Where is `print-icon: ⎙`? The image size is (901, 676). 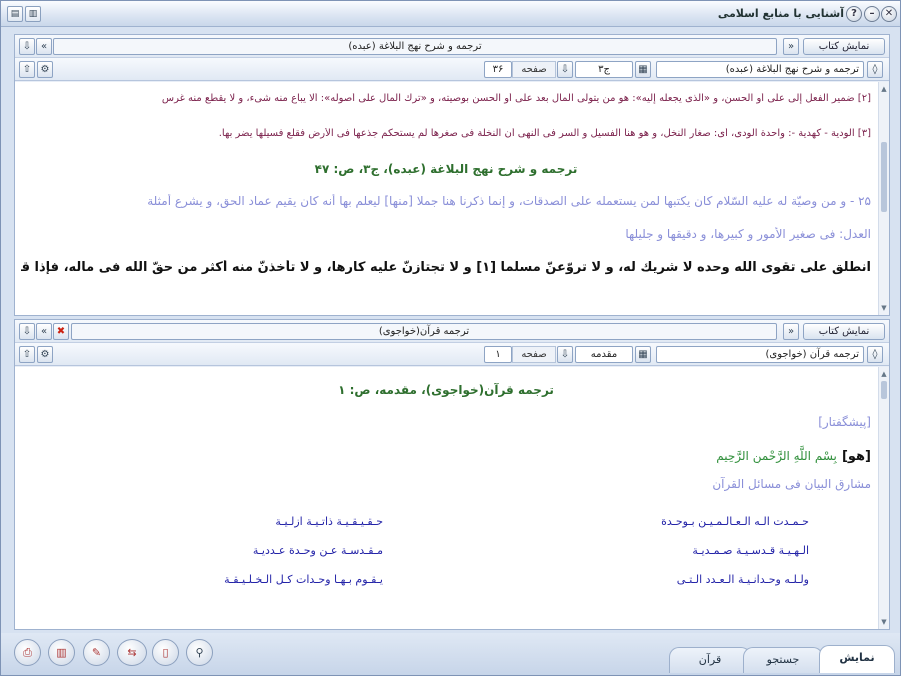 print-icon: ⎙ is located at coordinates (27, 652).